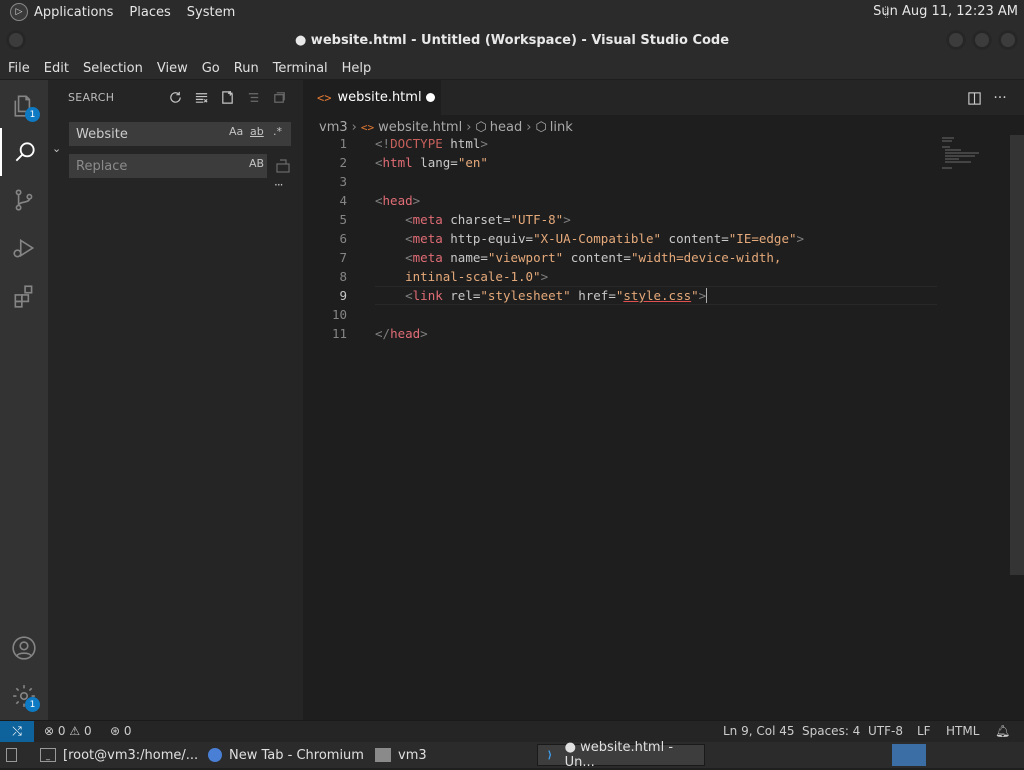 The image size is (1024, 770). I want to click on breadcrumb-html-icon: <>, so click(367, 127).